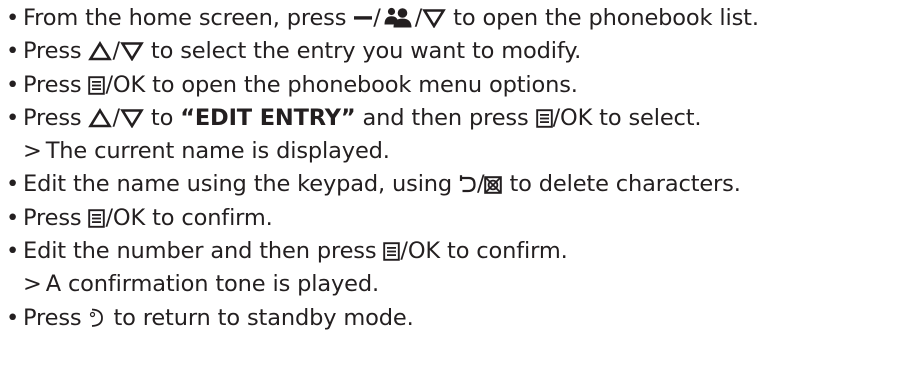 The width and height of the screenshot is (909, 371). Describe the element at coordinates (398, 17) in the screenshot. I see `contacts-key-icon` at that location.